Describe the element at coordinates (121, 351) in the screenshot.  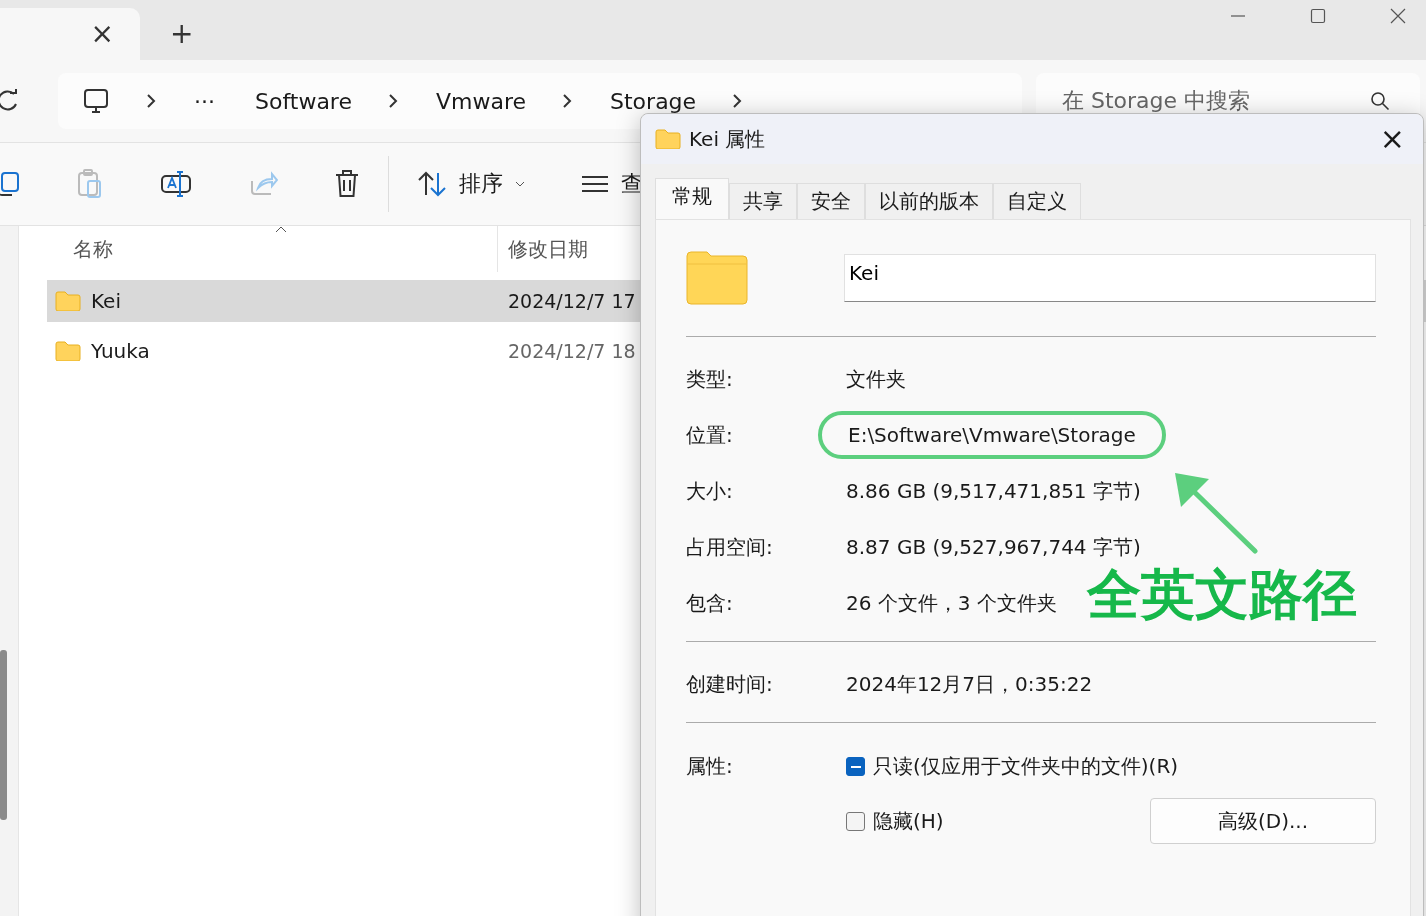
I see `file-name: Yuuka` at that location.